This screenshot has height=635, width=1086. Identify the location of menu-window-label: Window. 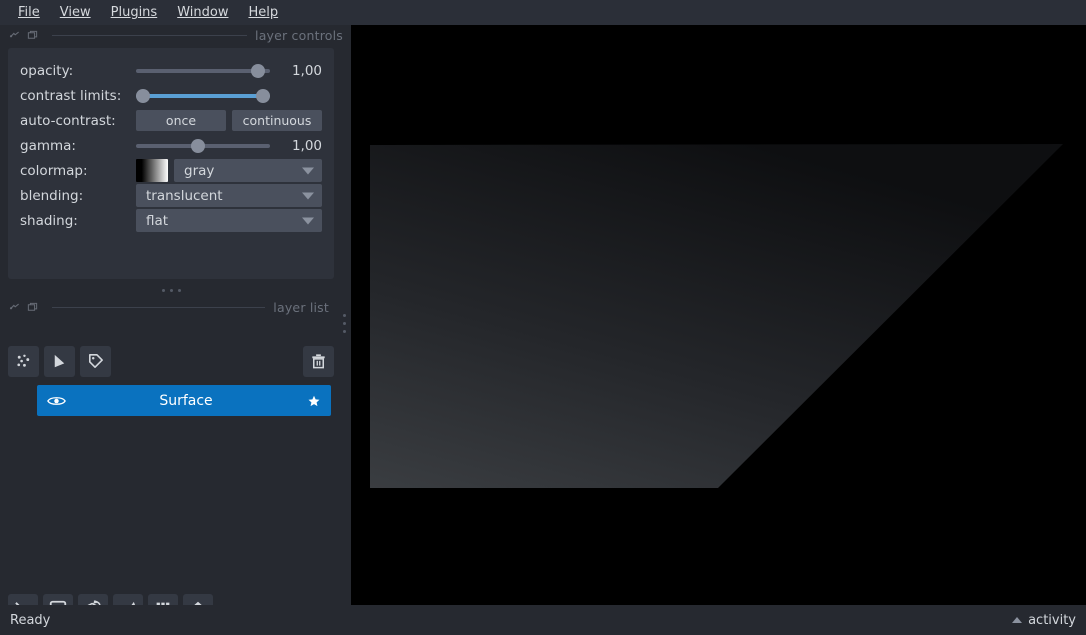
(203, 12).